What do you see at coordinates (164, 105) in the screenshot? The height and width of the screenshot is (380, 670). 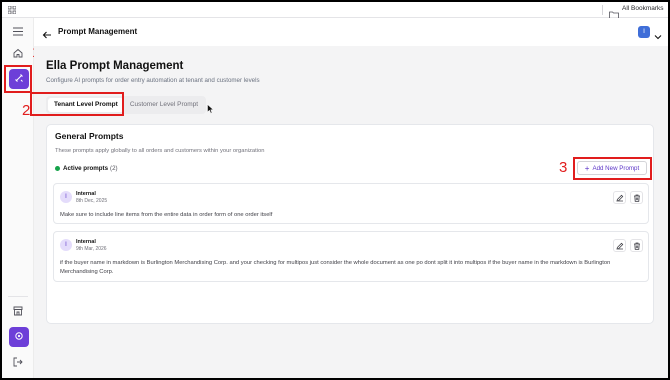 I see `tab-customer-level: Customer Level Prompt` at bounding box center [164, 105].